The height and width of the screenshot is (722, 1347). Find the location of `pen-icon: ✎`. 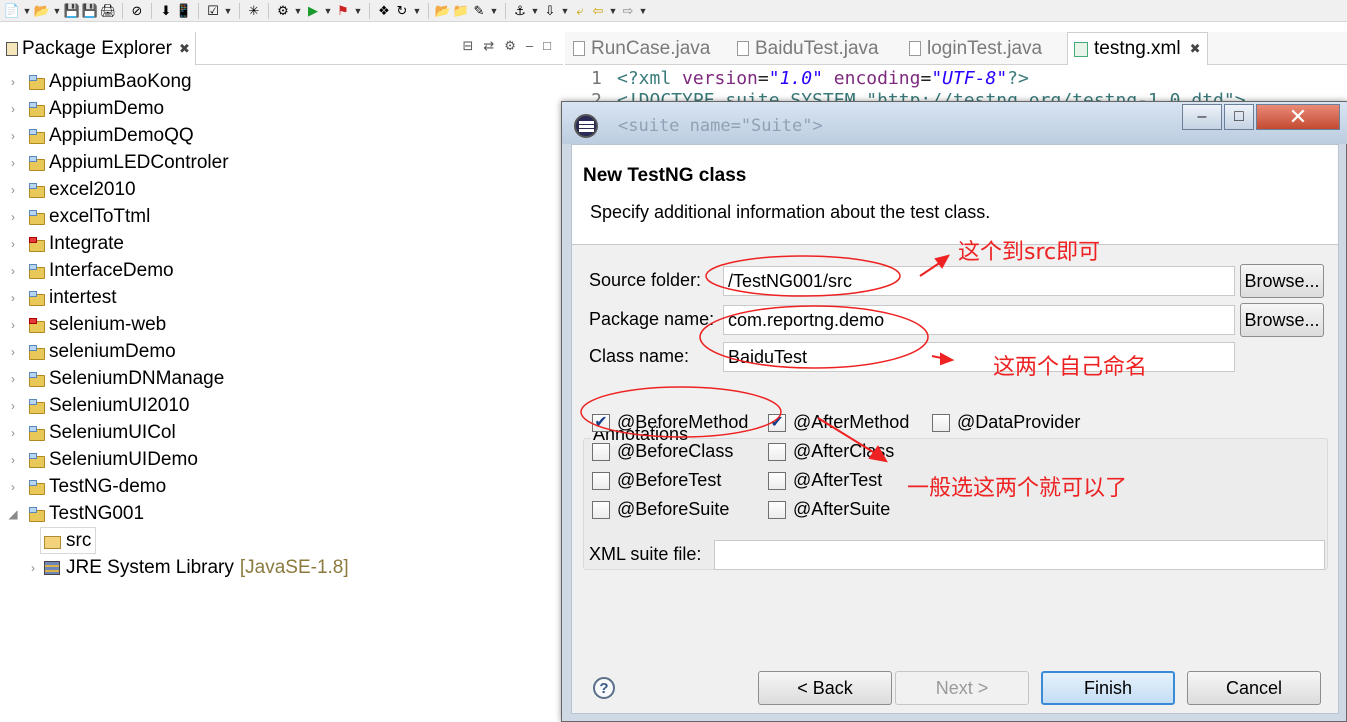

pen-icon: ✎ is located at coordinates (479, 11).